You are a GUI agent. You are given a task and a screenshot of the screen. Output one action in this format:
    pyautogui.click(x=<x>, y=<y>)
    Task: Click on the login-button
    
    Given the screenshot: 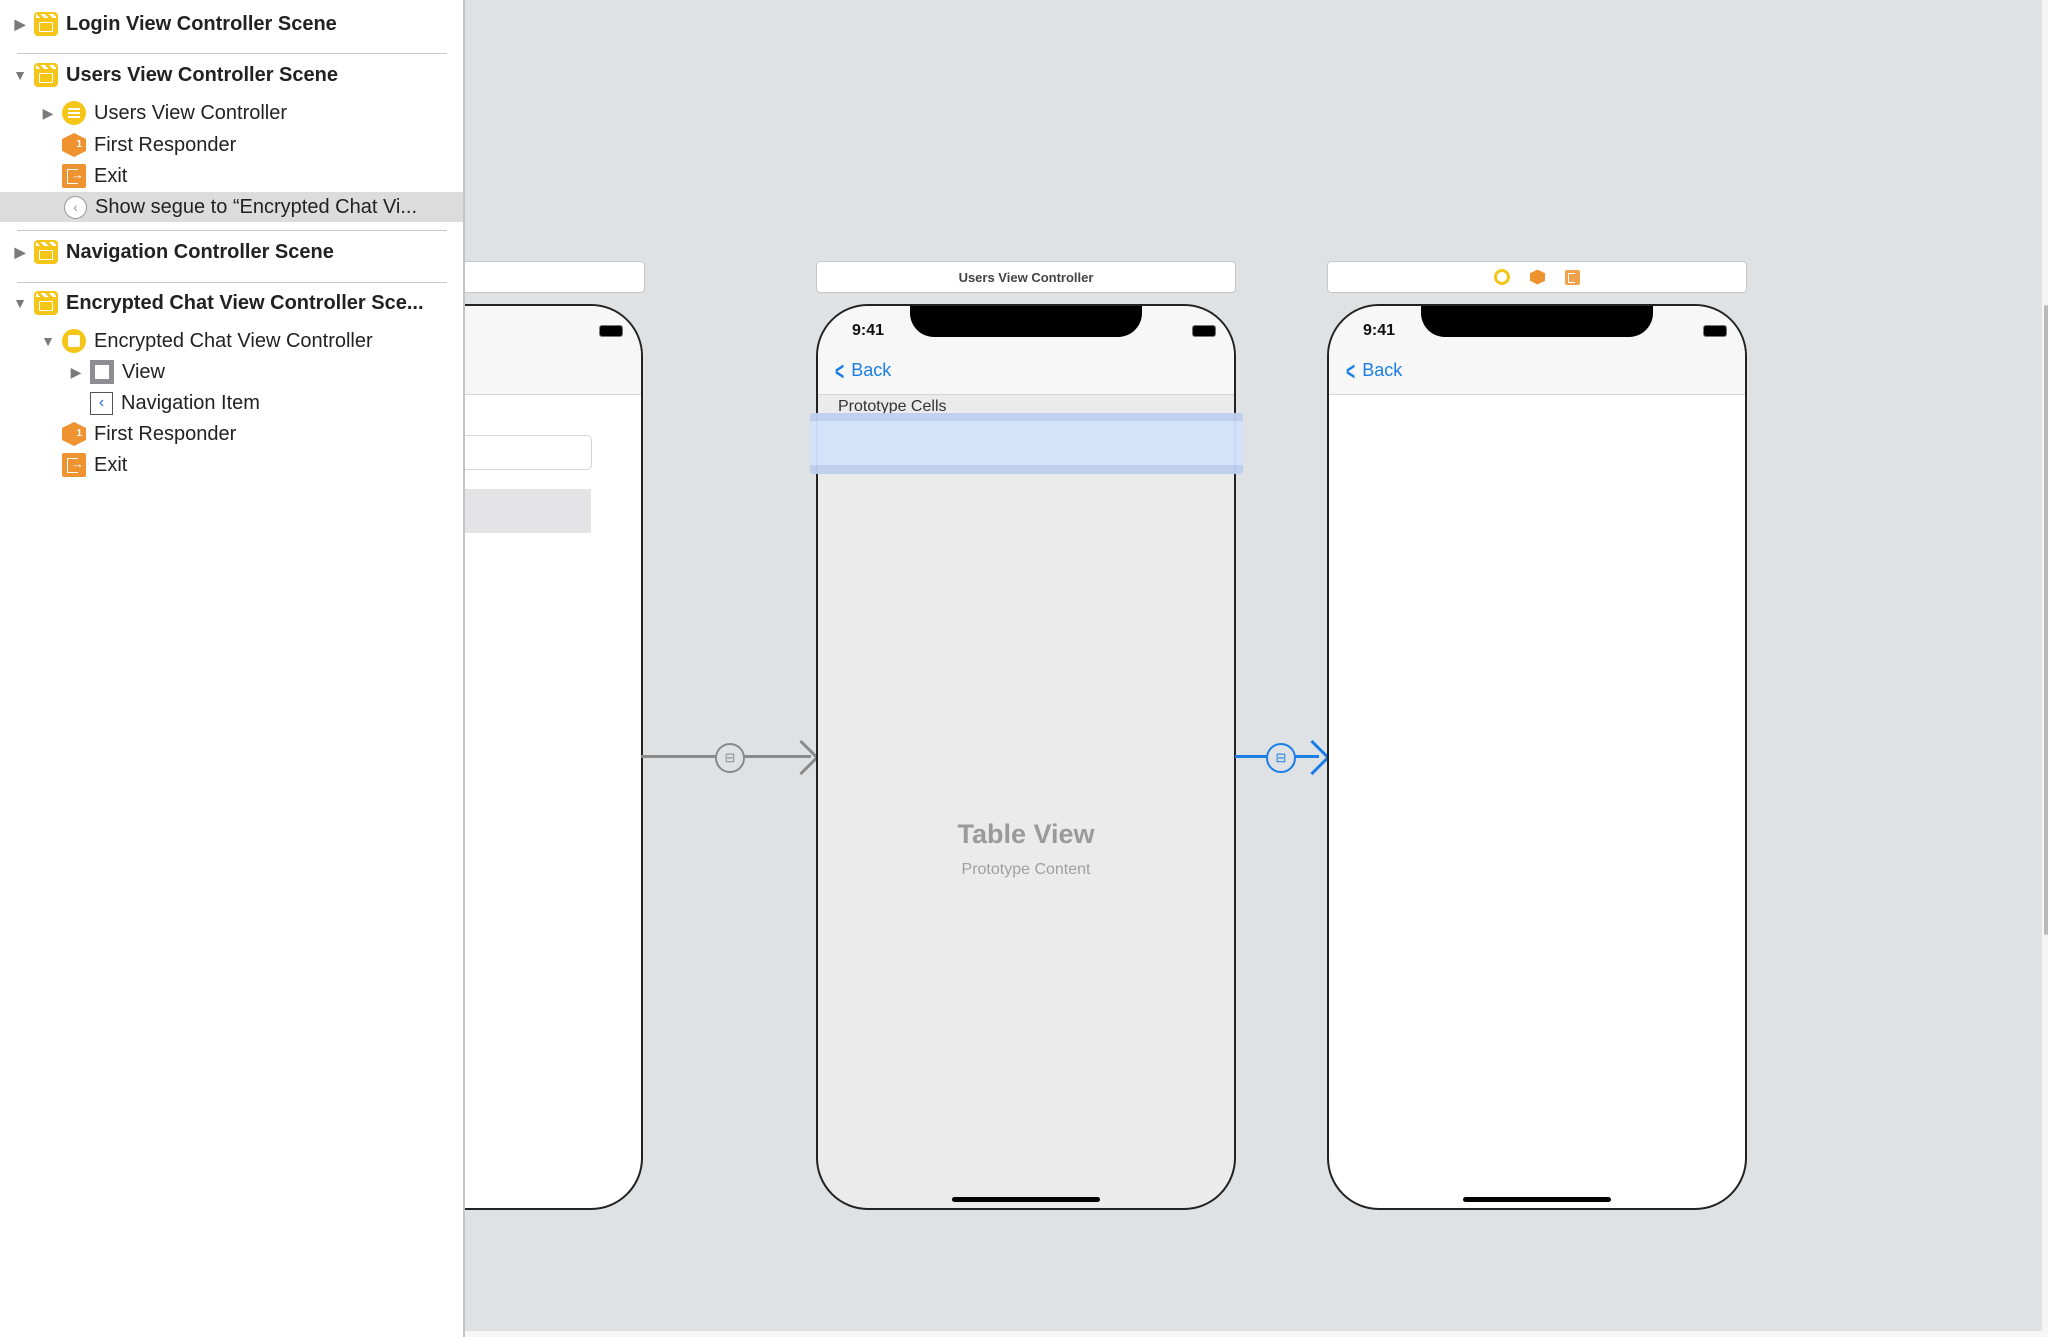 What is the action you would take?
    pyautogui.click(x=528, y=511)
    